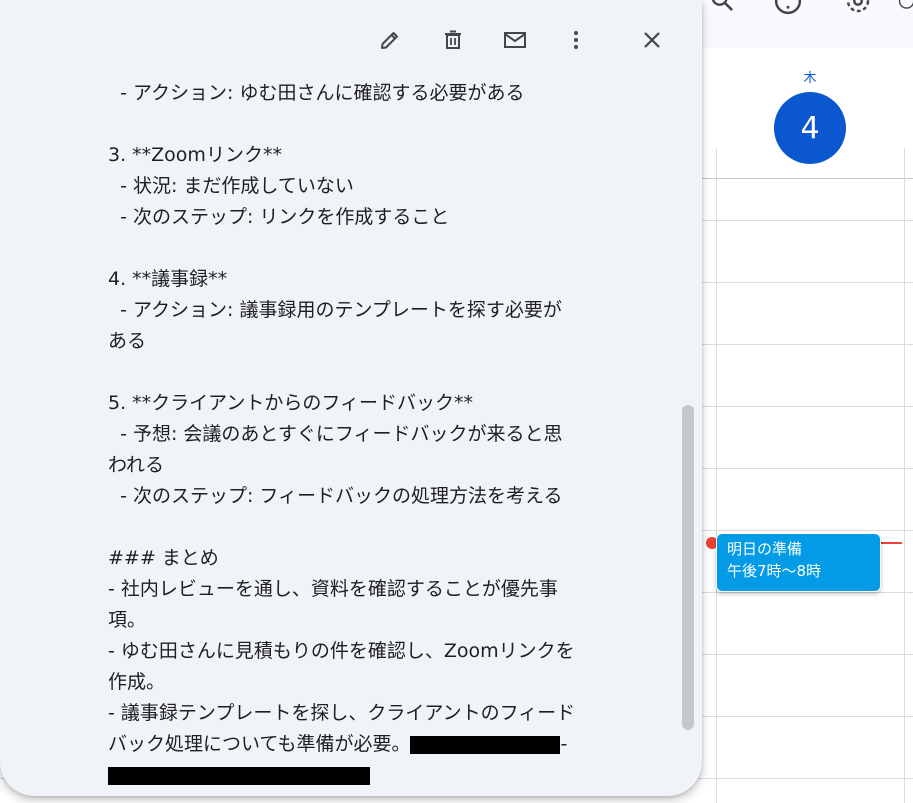  What do you see at coordinates (127, 341) in the screenshot?
I see `description-line: ある` at bounding box center [127, 341].